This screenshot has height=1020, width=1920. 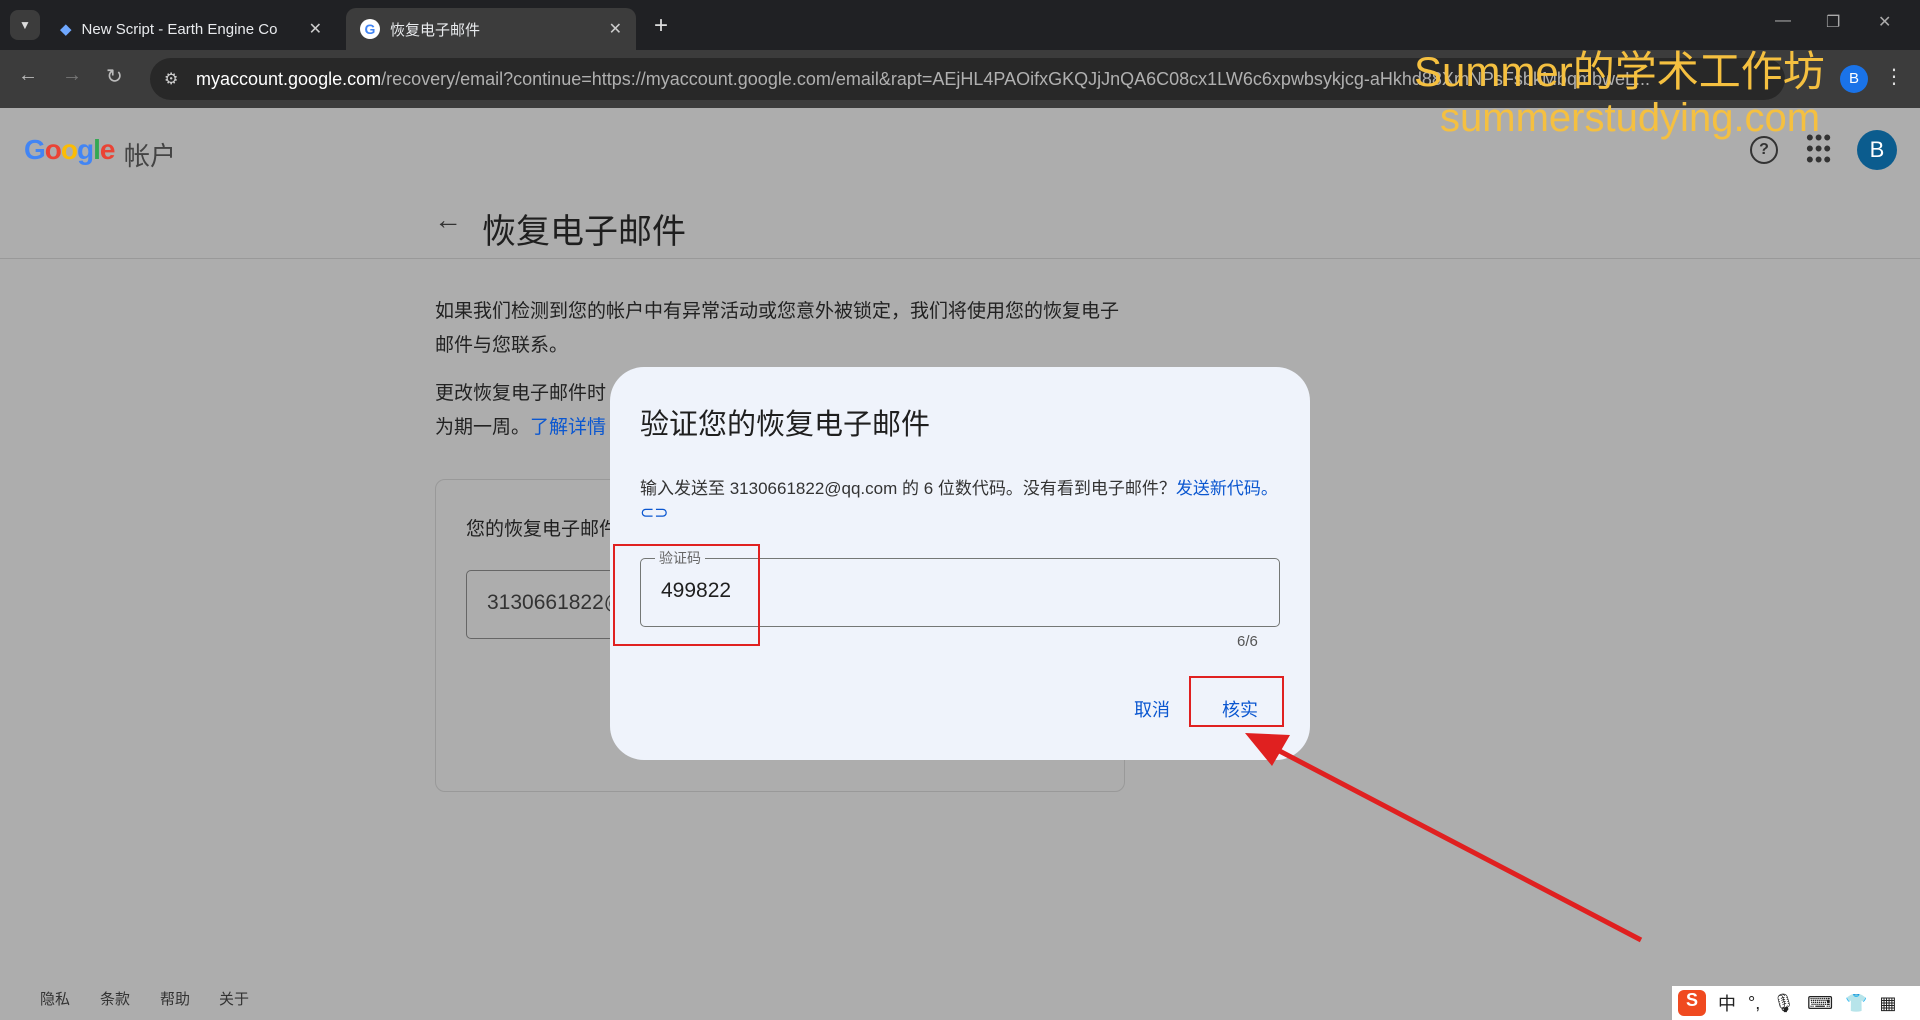 I want to click on skin-icon: 👕, so click(x=1856, y=1003).